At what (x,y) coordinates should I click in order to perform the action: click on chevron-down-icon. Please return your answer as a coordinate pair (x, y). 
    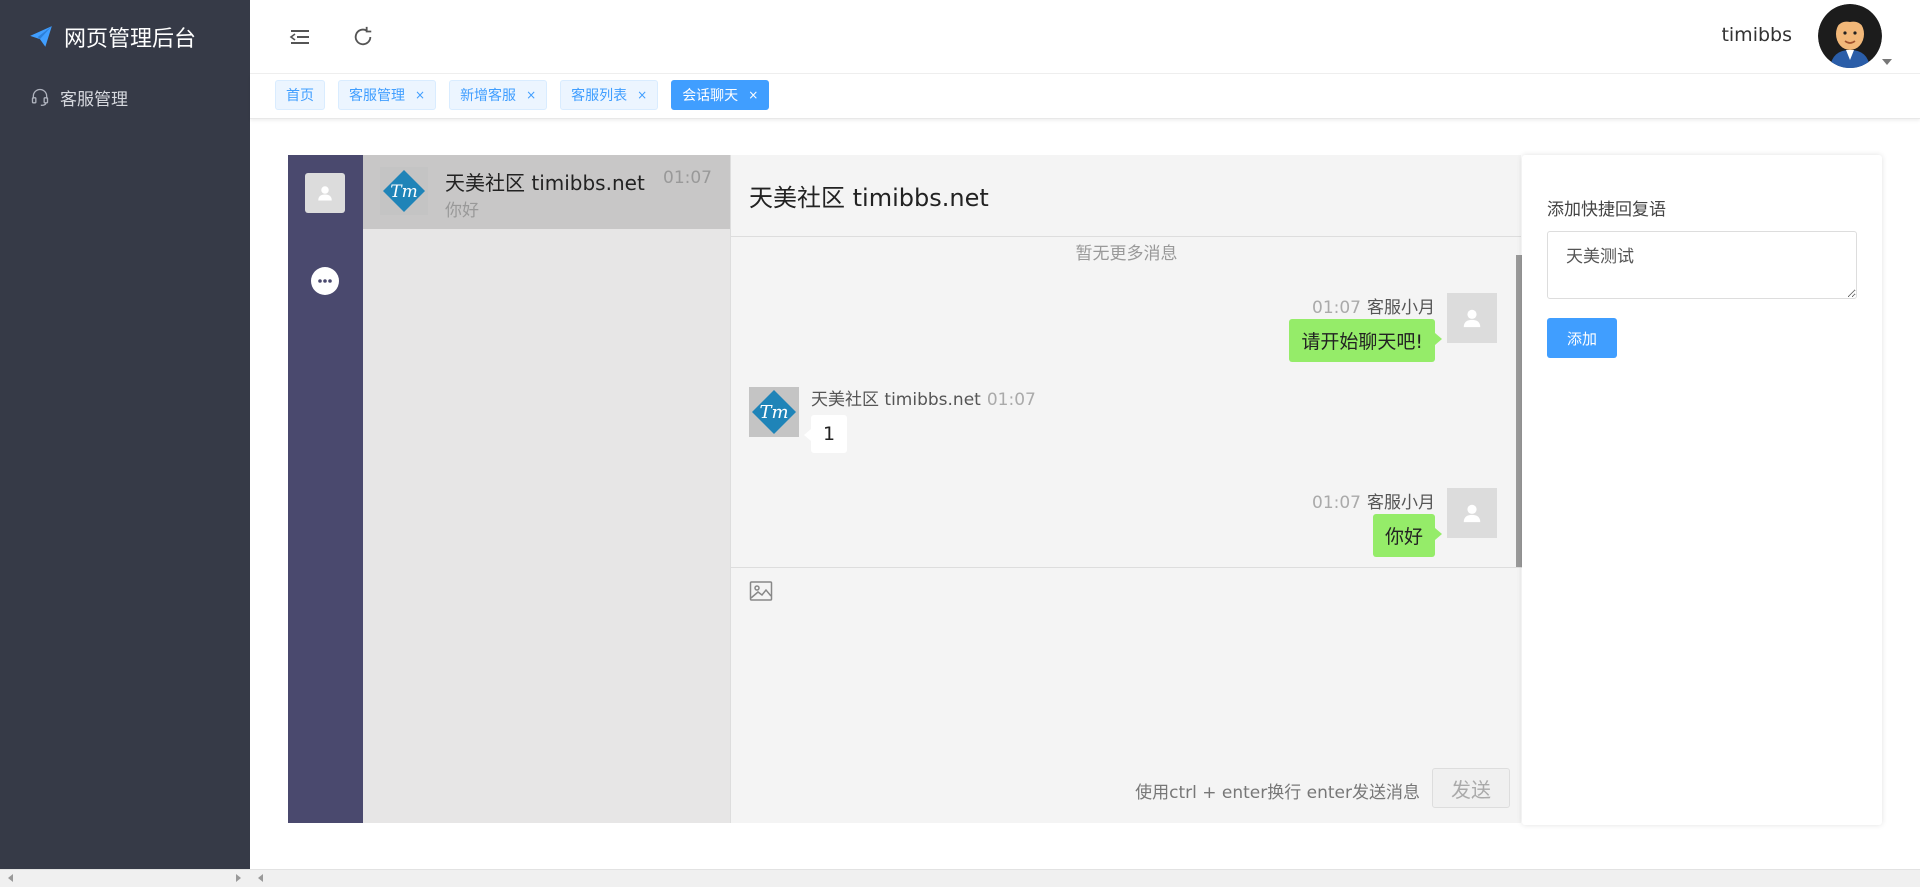
    Looking at the image, I should click on (1887, 62).